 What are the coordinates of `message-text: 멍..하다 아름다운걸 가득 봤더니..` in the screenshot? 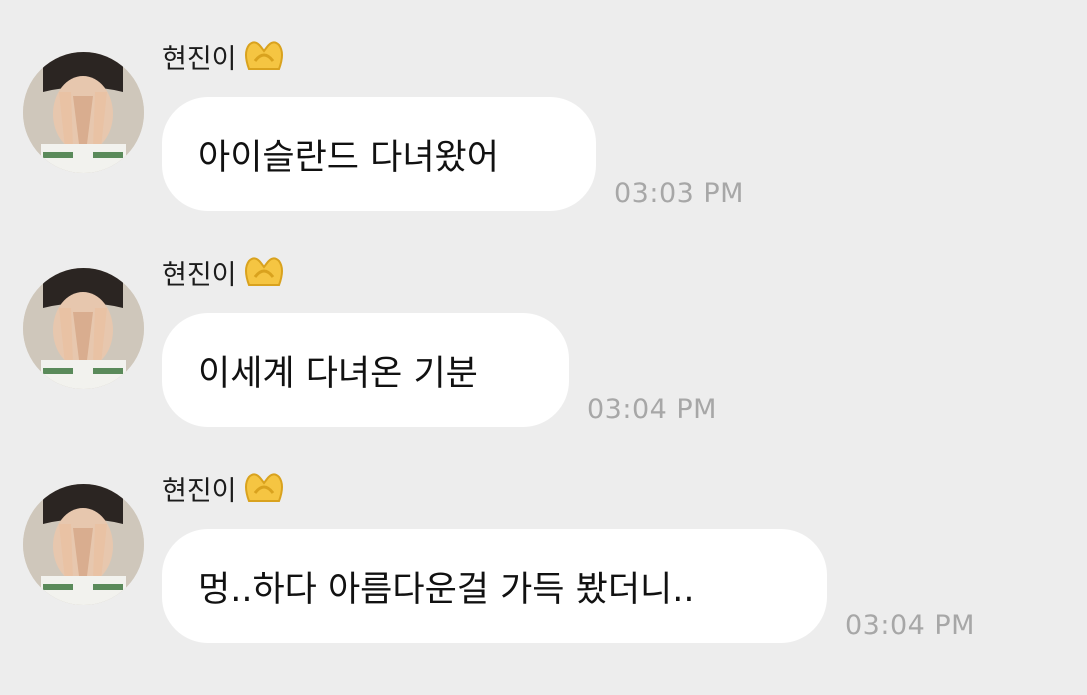 It's located at (446, 589).